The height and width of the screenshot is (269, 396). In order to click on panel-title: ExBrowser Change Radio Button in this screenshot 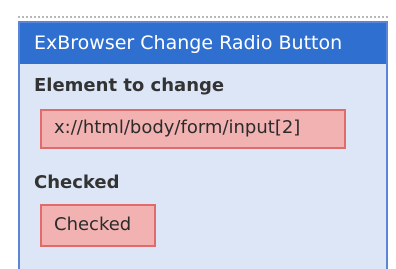, I will do `click(203, 43)`.